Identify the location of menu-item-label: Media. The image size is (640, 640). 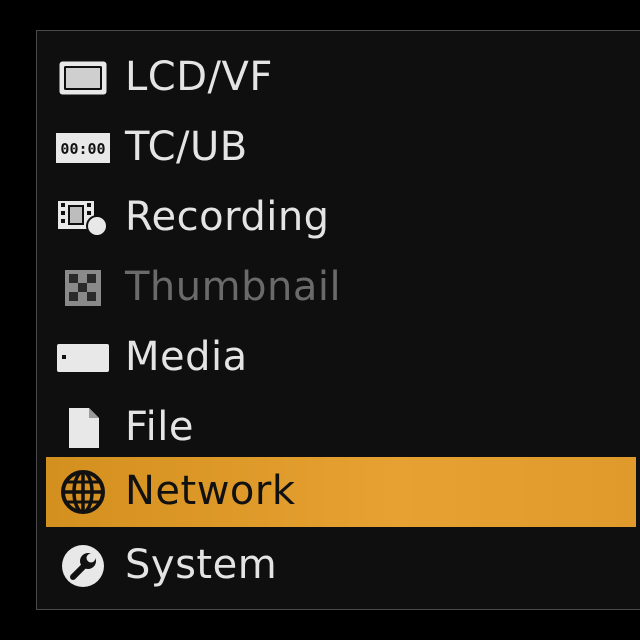
(186, 357).